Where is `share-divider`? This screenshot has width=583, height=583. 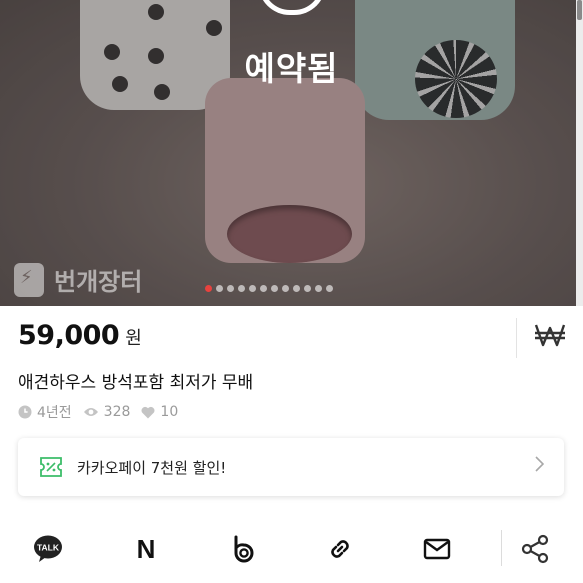 share-divider is located at coordinates (501, 548).